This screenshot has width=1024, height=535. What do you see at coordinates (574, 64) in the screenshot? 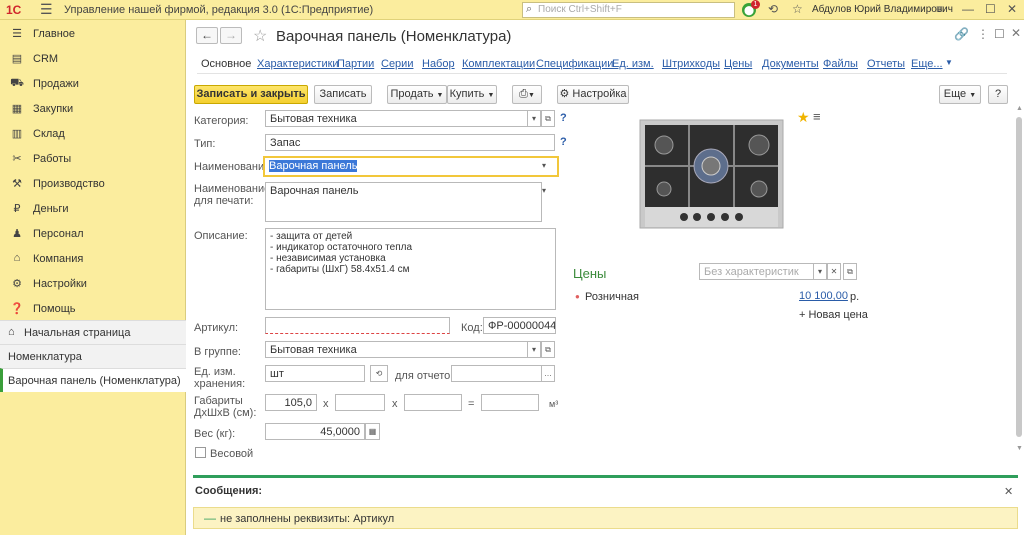
I see `tab-specifications: Спецификации` at bounding box center [574, 64].